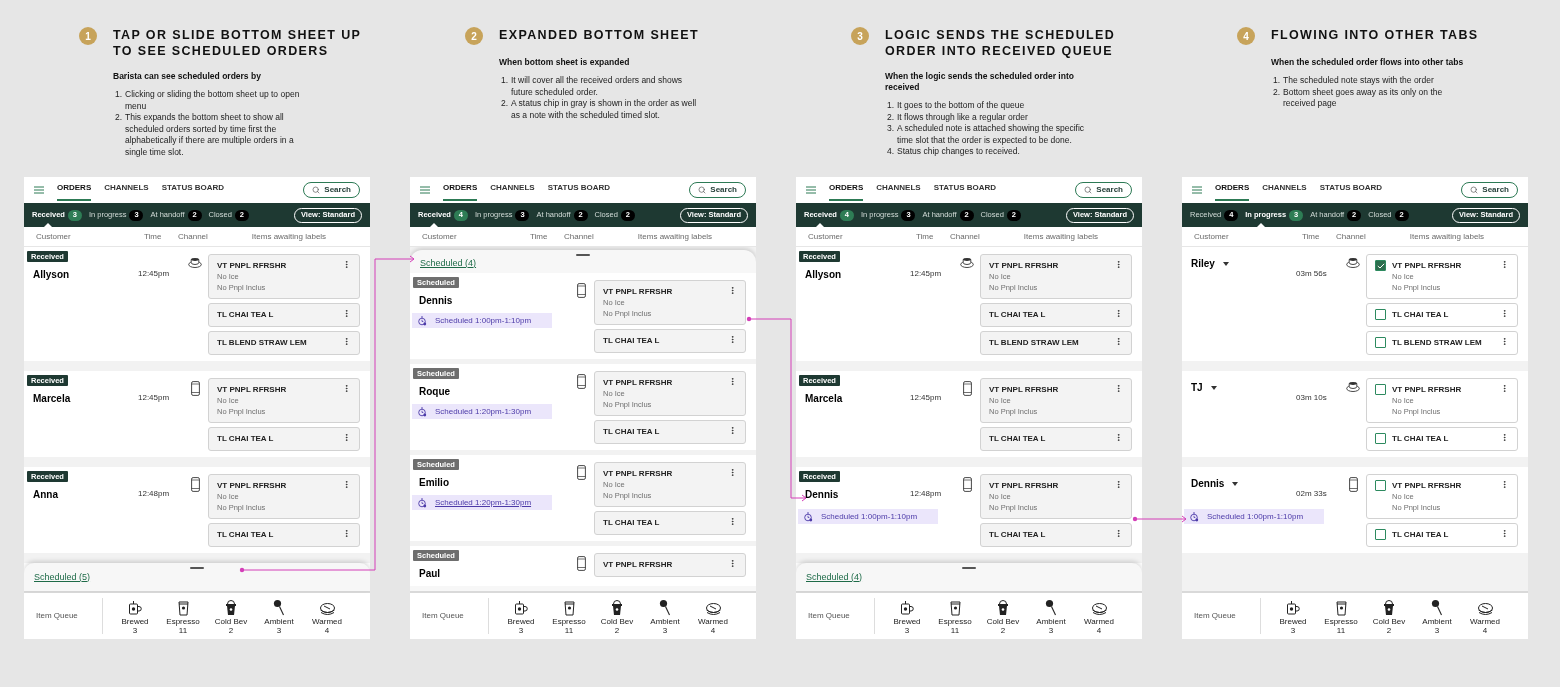  Describe the element at coordinates (154, 493) in the screenshot. I see `order-time: 12:48pm` at that location.